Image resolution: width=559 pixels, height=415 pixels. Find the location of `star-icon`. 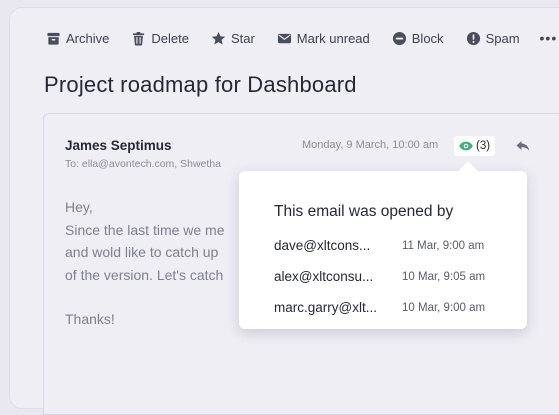

star-icon is located at coordinates (218, 37).